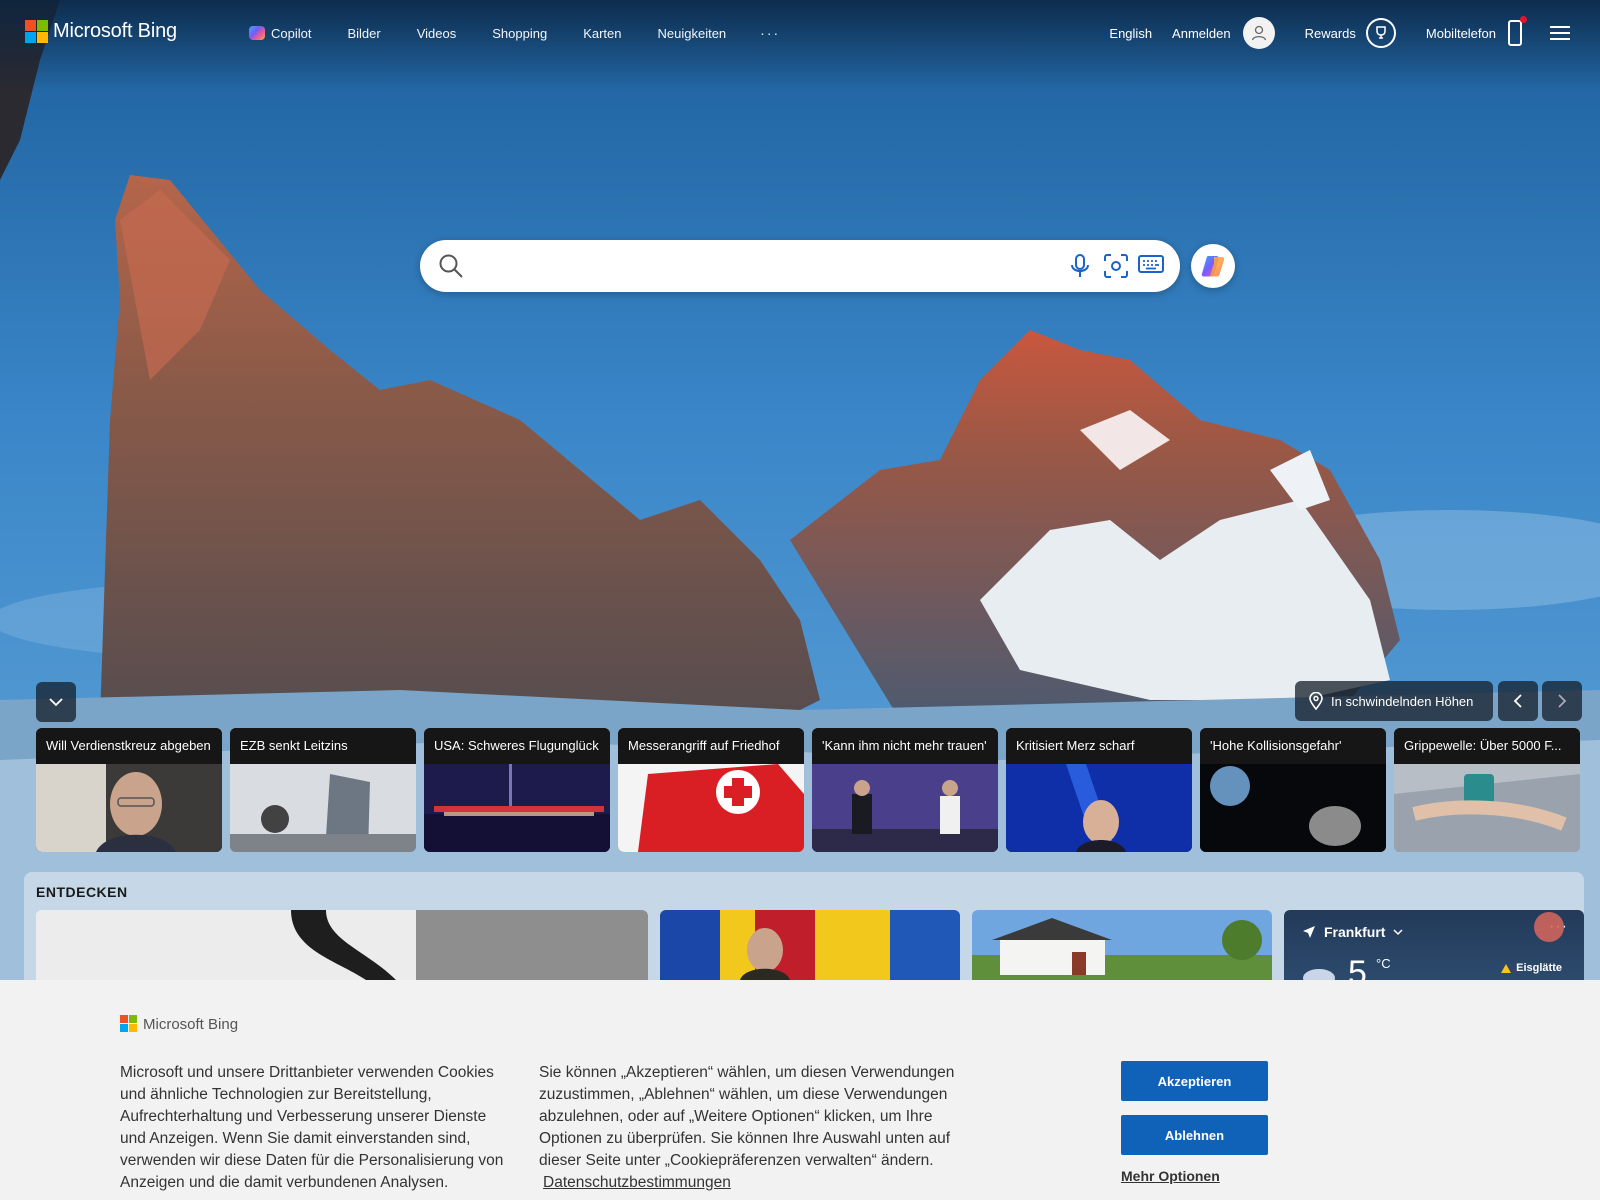 The image size is (1600, 1200). I want to click on news-card-title: EZB senkt Leitzins, so click(323, 746).